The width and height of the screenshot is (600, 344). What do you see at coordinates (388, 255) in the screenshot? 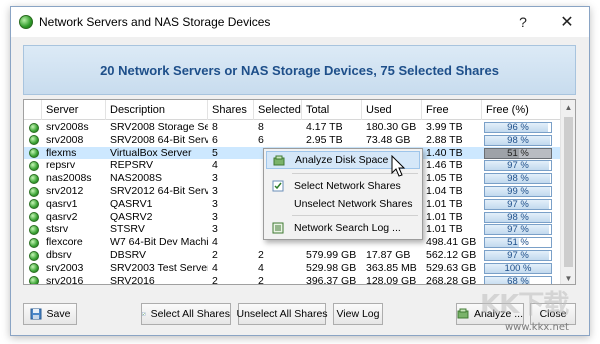
I see `cell-used: 17.87 GB` at bounding box center [388, 255].